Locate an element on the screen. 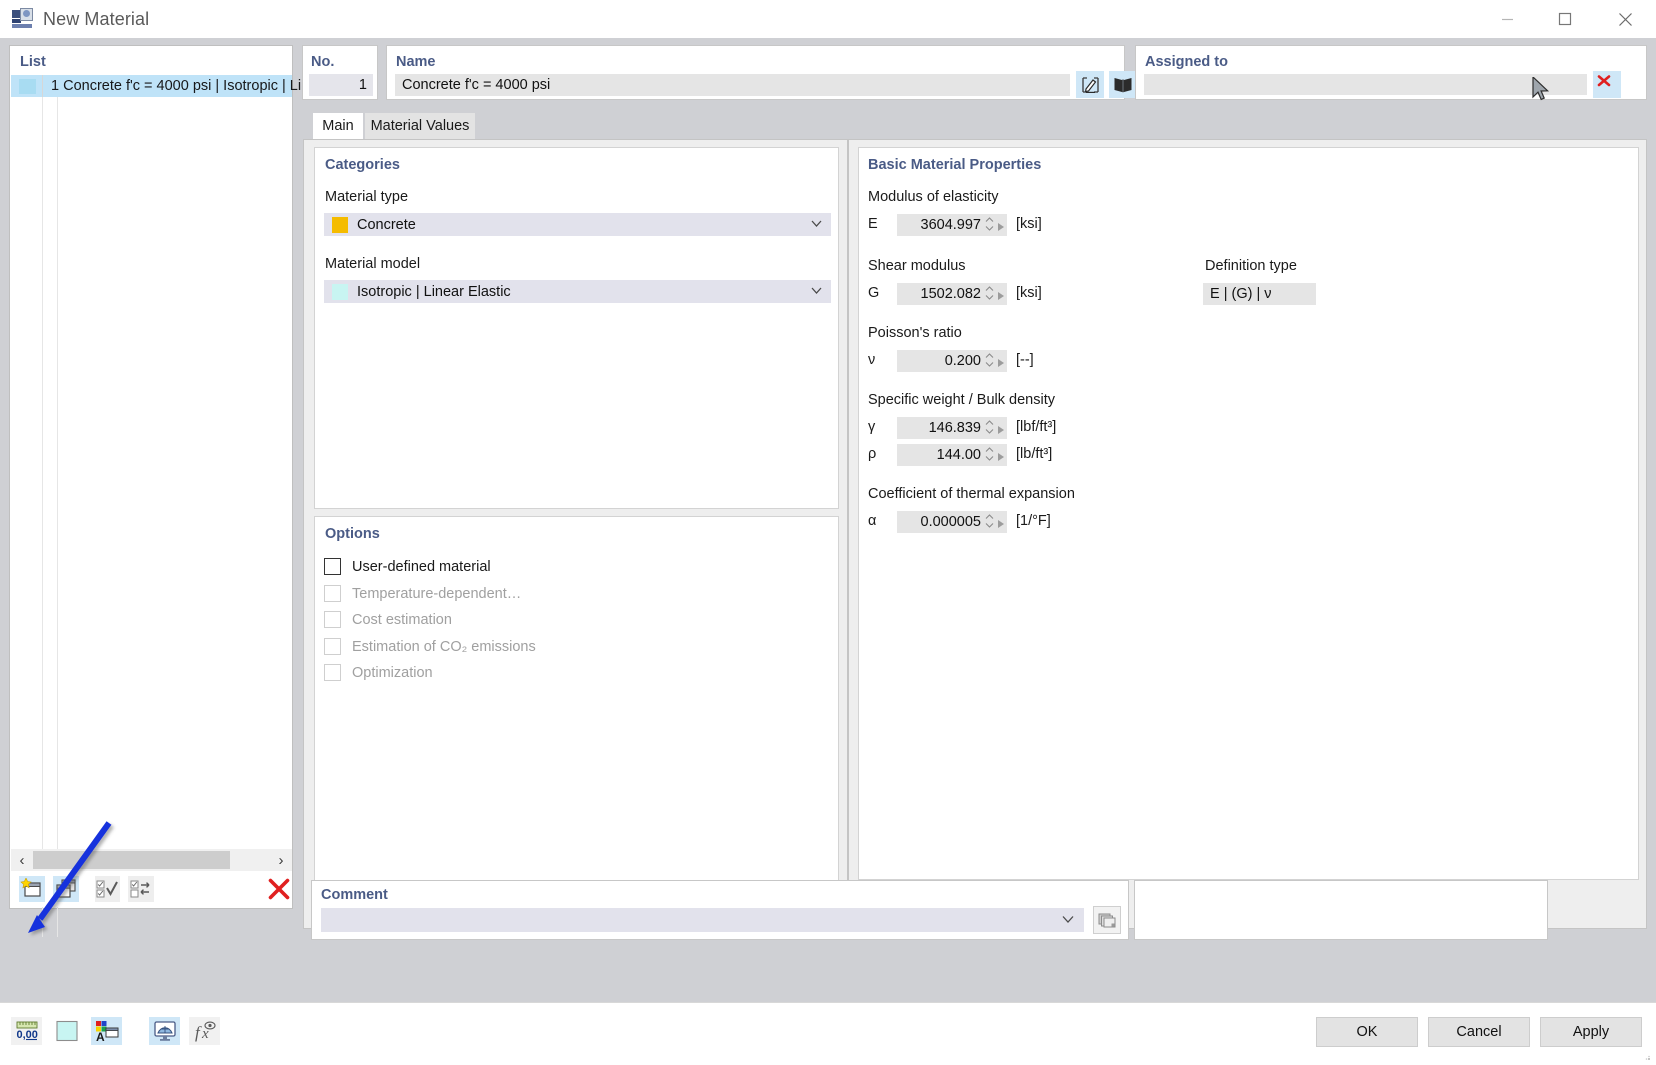 The height and width of the screenshot is (1065, 1656). status-icon-group: 0,00 A f x is located at coordinates (120, 1031).